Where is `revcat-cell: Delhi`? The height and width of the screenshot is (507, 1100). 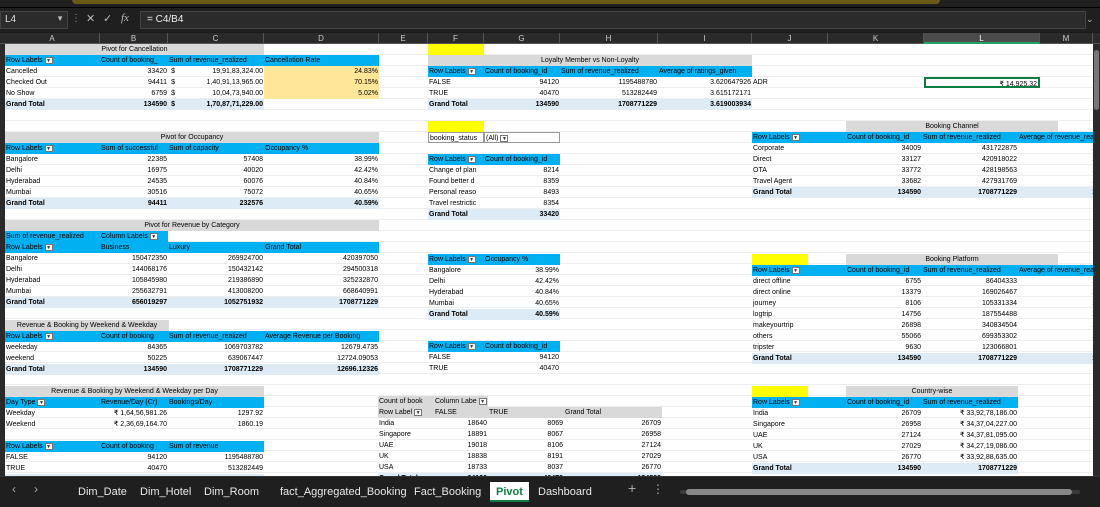 revcat-cell: Delhi is located at coordinates (52, 269).